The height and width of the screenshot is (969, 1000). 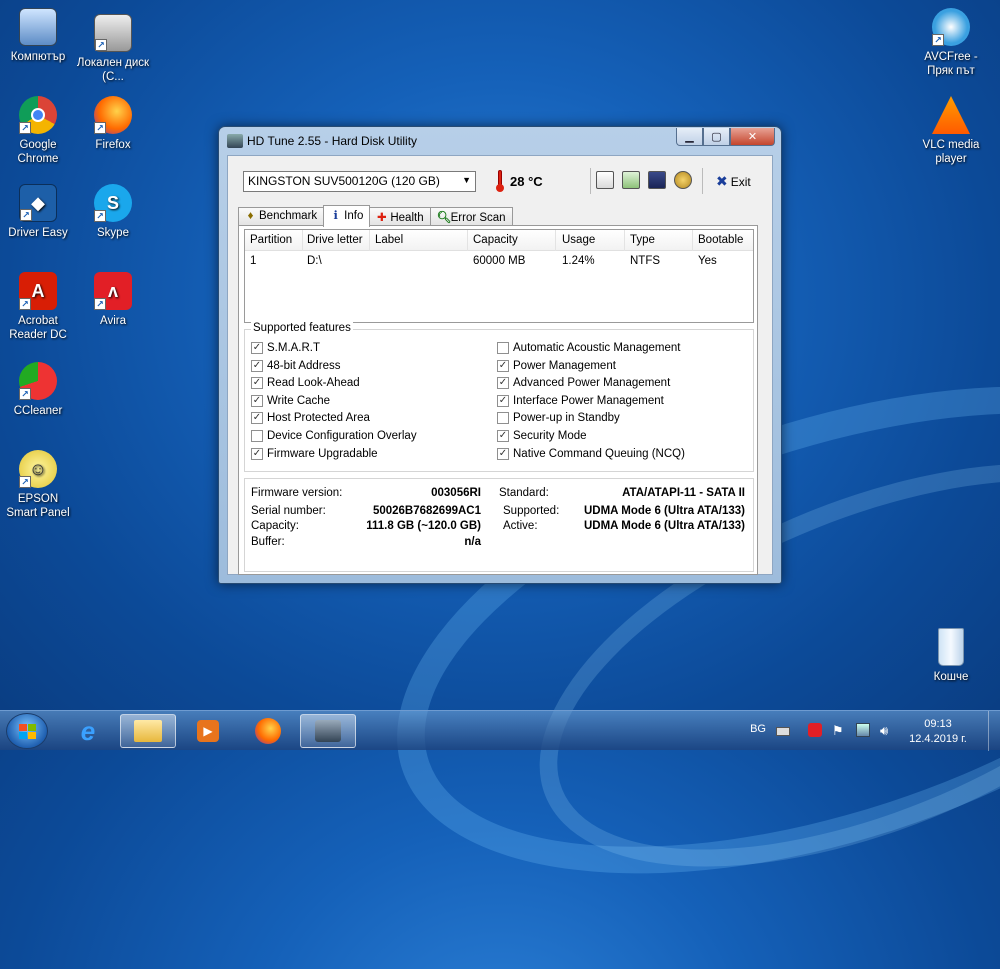 I want to click on feature-checkbox: Power-up in Standby, so click(x=558, y=418).